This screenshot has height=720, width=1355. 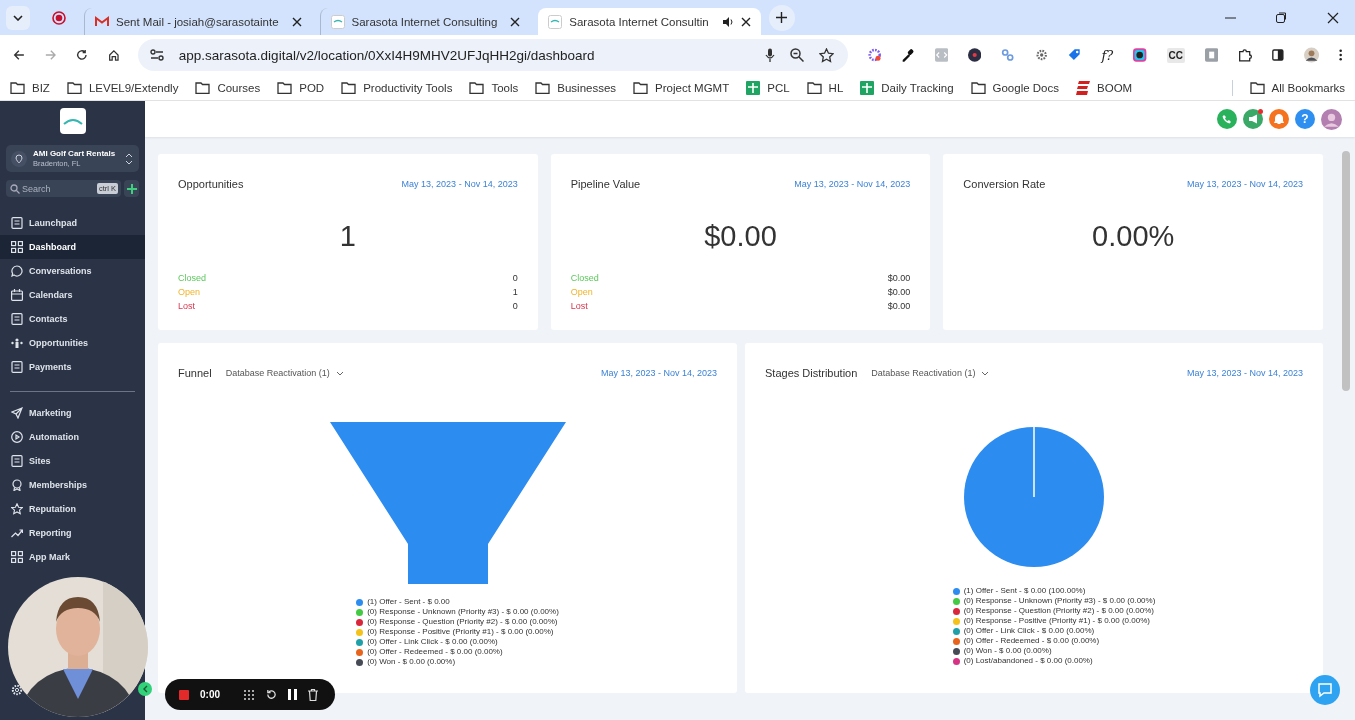 I want to click on chat-icon, so click(x=1325, y=690).